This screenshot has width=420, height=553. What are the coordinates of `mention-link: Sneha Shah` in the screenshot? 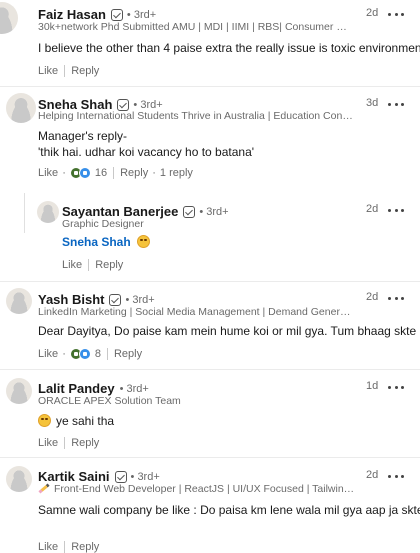 It's located at (96, 242).